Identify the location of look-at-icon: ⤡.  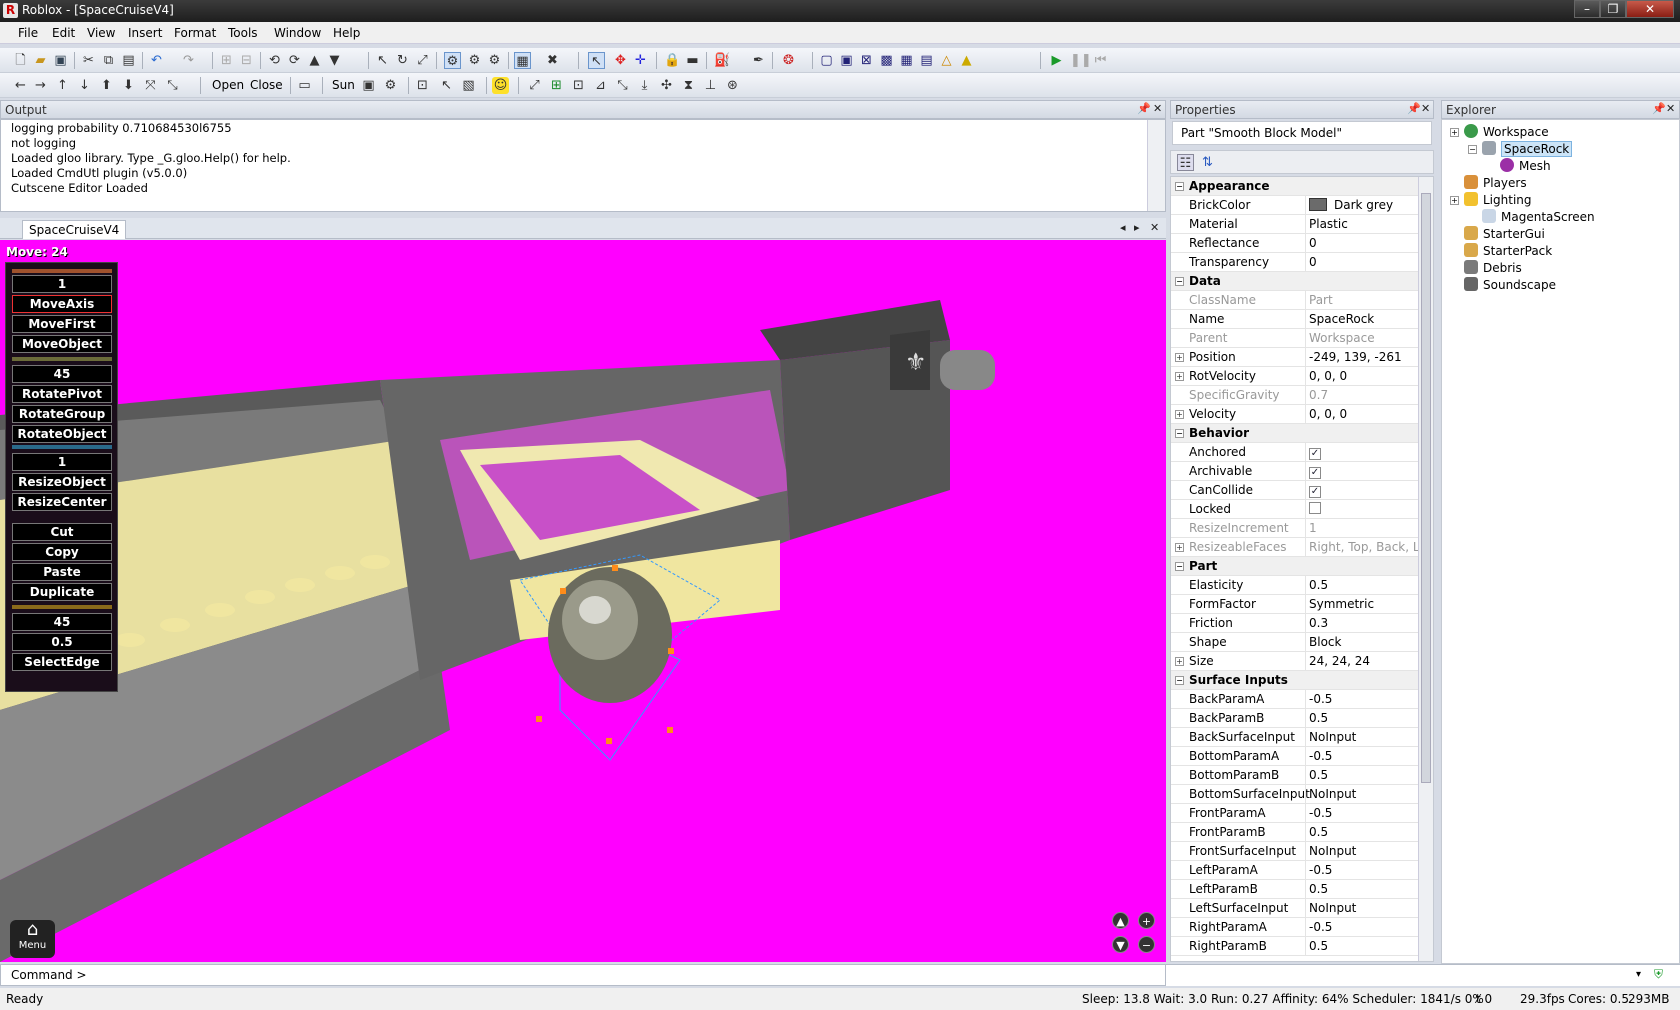
(172, 85).